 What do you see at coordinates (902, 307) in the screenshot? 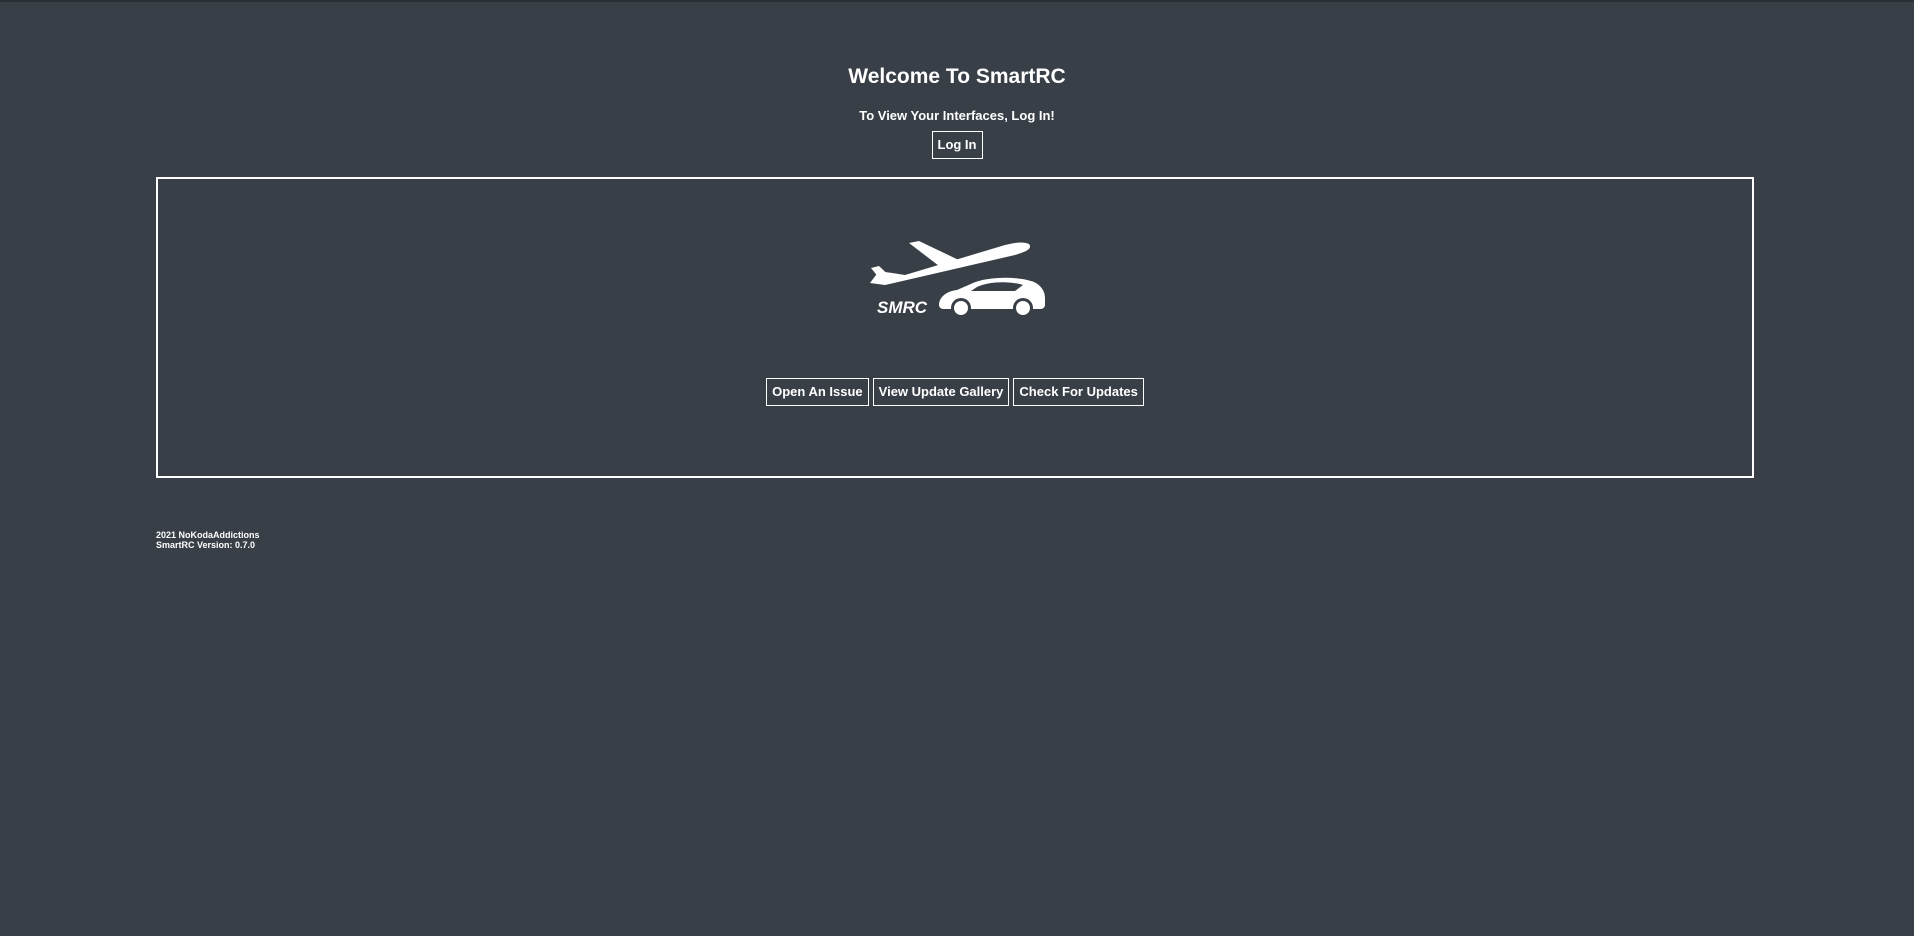
I see `logo-text: SMRC` at bounding box center [902, 307].